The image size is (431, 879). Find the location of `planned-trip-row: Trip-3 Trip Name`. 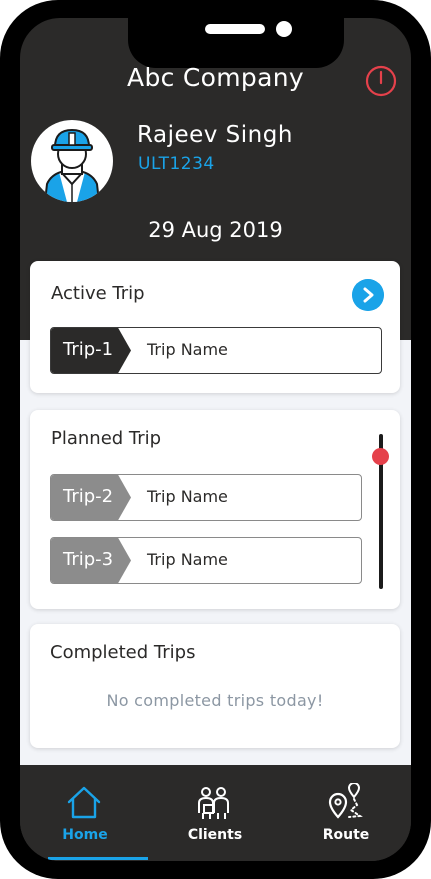

planned-trip-row: Trip-3 Trip Name is located at coordinates (206, 560).